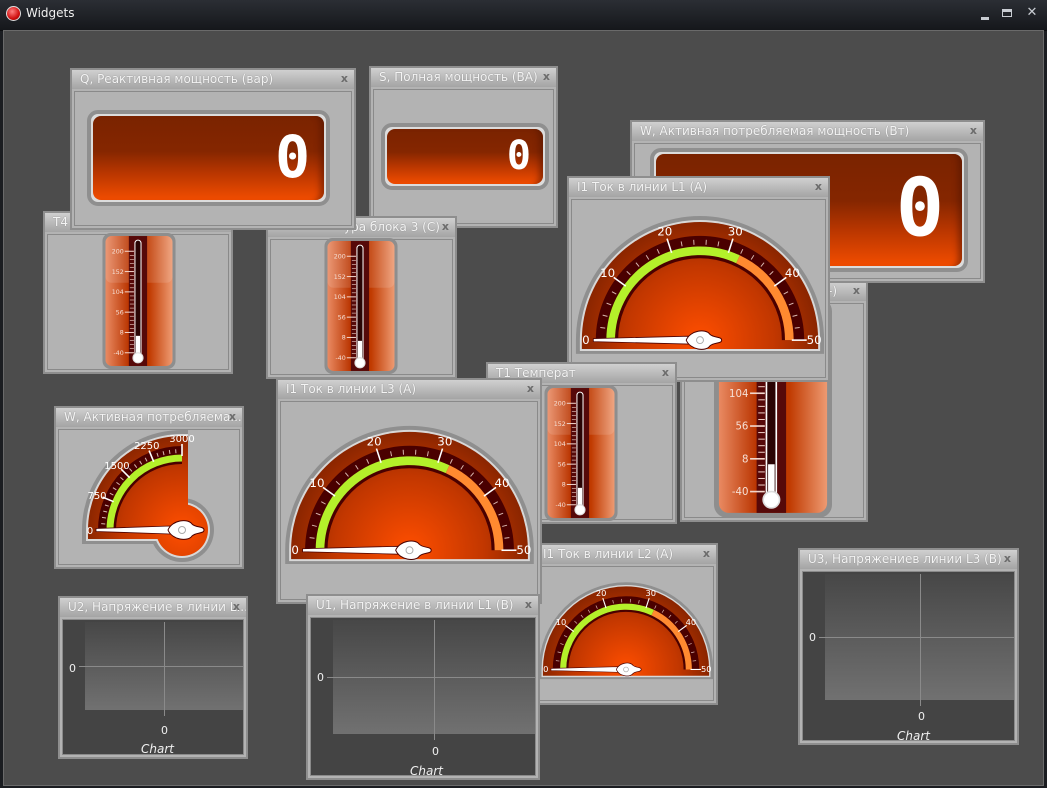  I want to click on gauge-scale-label: 40, so click(501, 483).